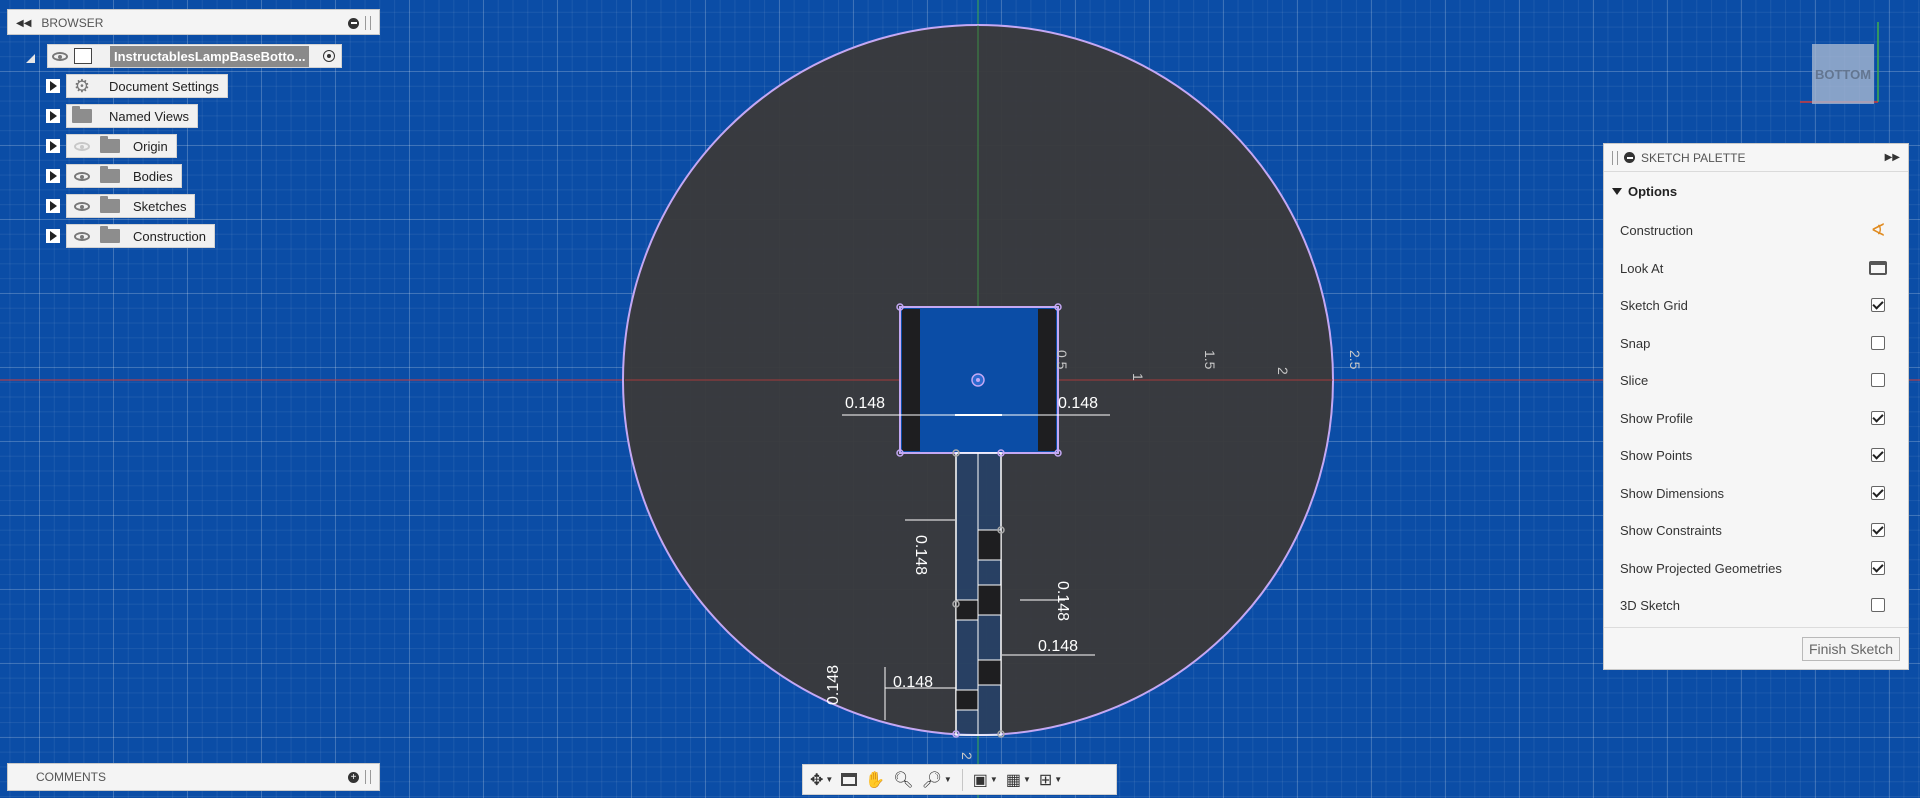 This screenshot has height=798, width=1920. I want to click on browser-item-bodies: Bodies, so click(114, 176).